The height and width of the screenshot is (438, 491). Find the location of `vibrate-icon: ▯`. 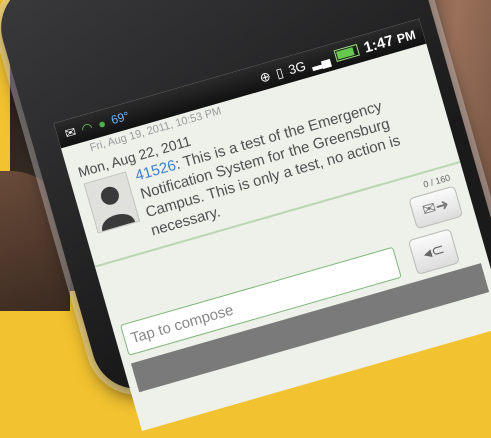

vibrate-icon: ▯ is located at coordinates (279, 72).